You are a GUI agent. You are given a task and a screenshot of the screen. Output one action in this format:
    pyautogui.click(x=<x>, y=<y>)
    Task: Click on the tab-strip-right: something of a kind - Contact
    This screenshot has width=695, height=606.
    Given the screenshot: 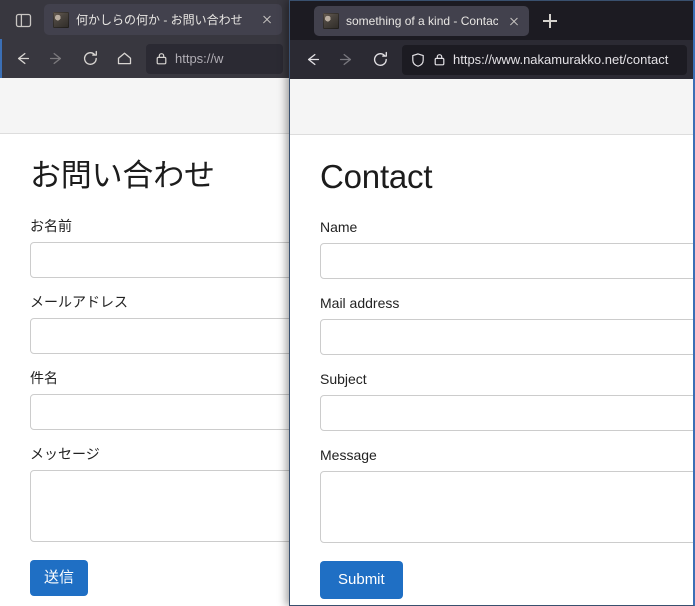 What is the action you would take?
    pyautogui.click(x=491, y=20)
    